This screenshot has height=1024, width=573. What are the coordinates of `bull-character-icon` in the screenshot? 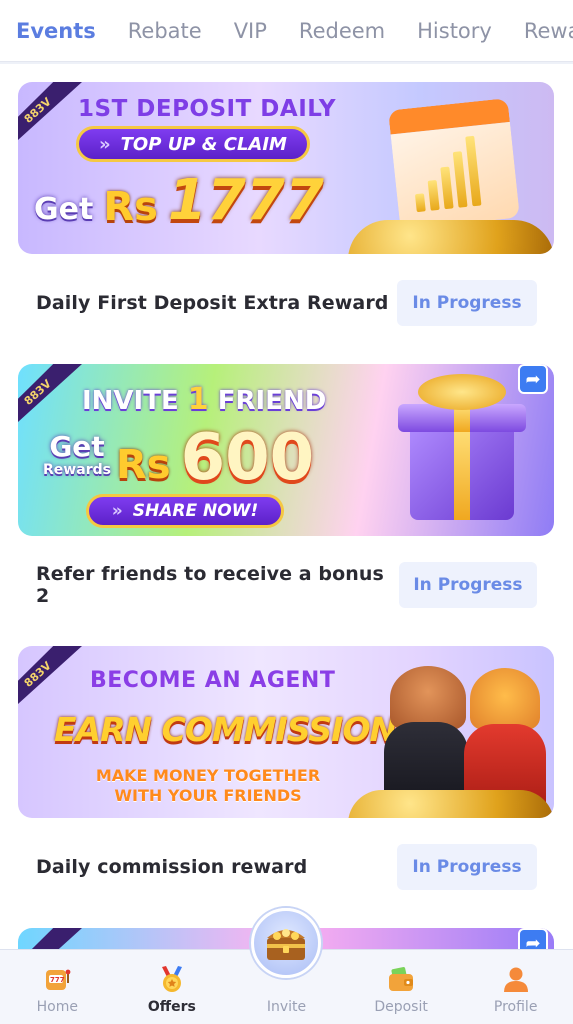 It's located at (428, 698).